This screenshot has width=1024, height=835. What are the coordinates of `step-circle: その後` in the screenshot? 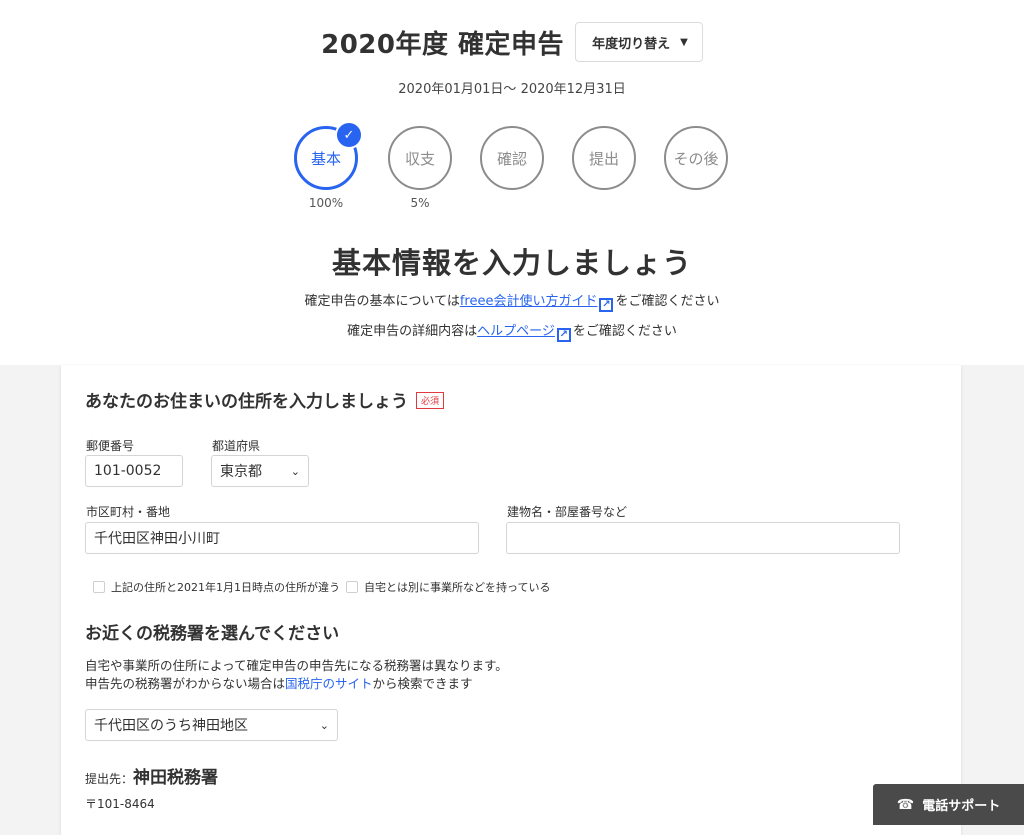 It's located at (696, 158).